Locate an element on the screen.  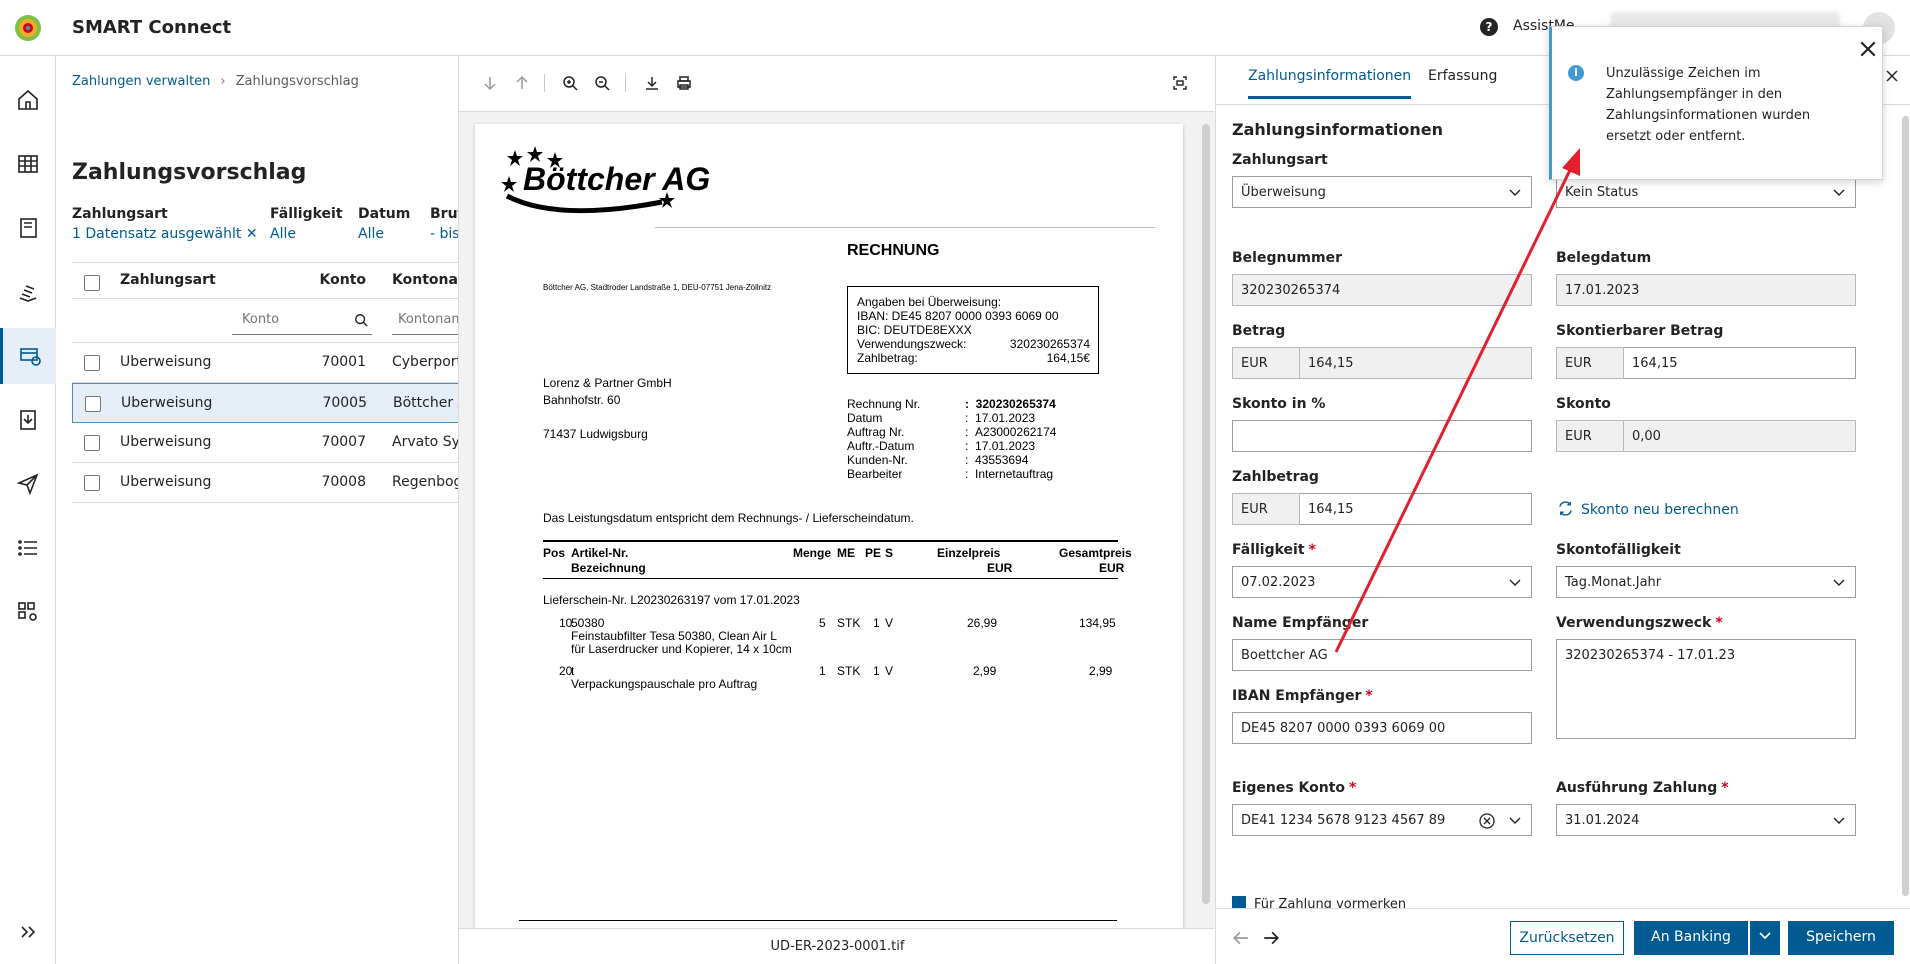
print-button is located at coordinates (684, 83).